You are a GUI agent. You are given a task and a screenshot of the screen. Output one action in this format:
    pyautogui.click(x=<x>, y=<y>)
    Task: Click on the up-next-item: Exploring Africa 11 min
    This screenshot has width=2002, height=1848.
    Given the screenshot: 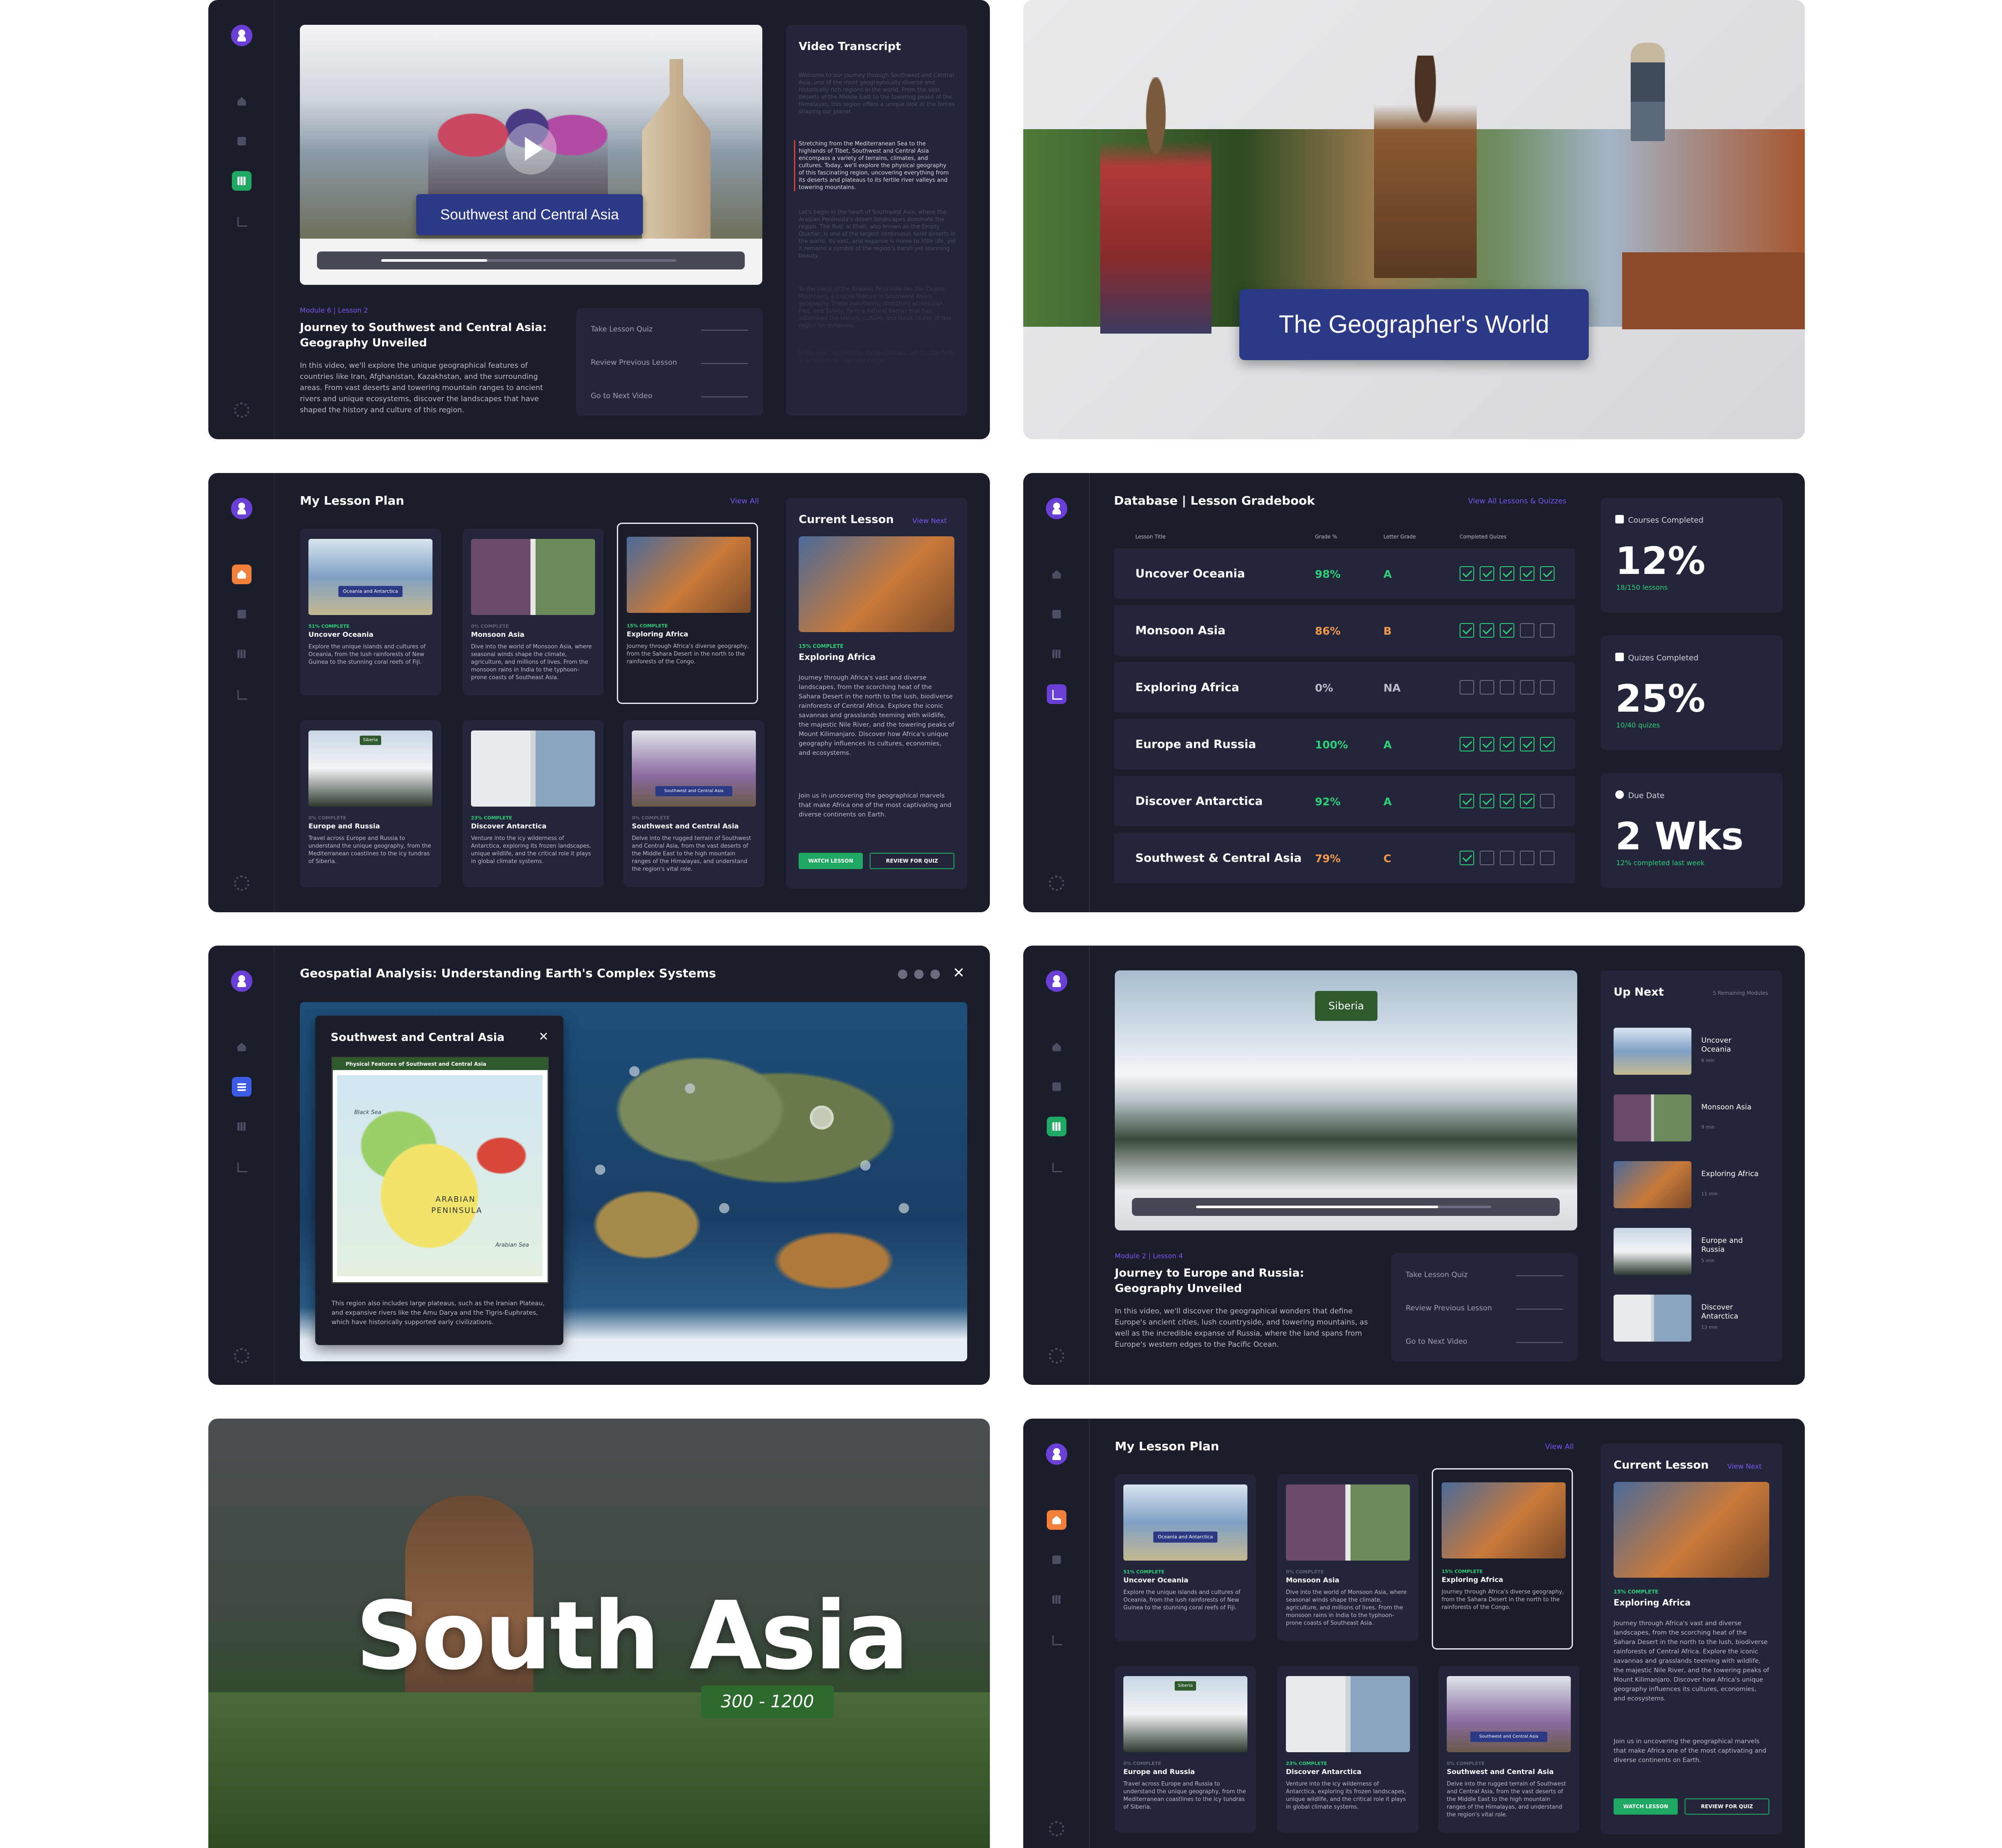 What is the action you would take?
    pyautogui.click(x=1691, y=1184)
    